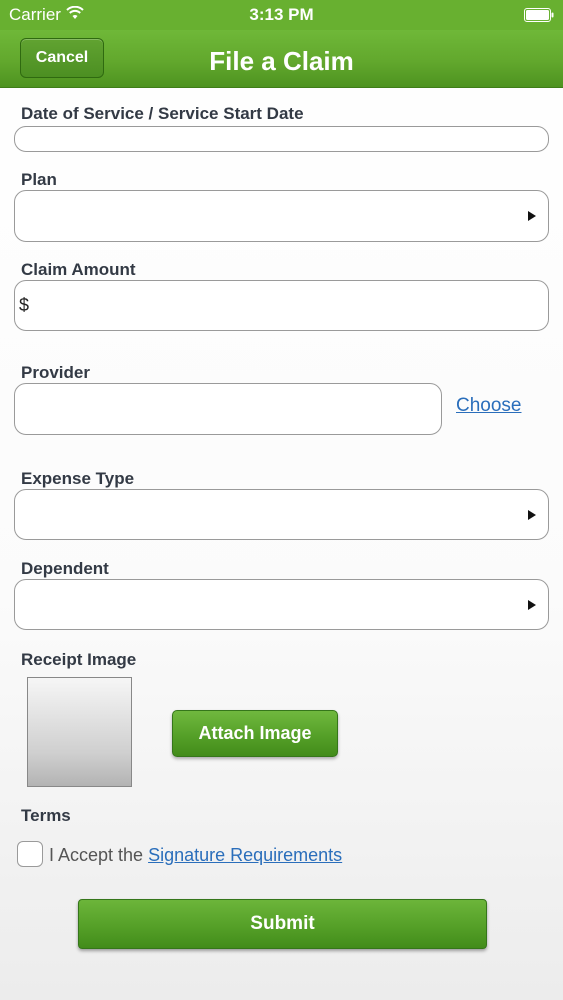  I want to click on date-of-service-field, so click(281, 139).